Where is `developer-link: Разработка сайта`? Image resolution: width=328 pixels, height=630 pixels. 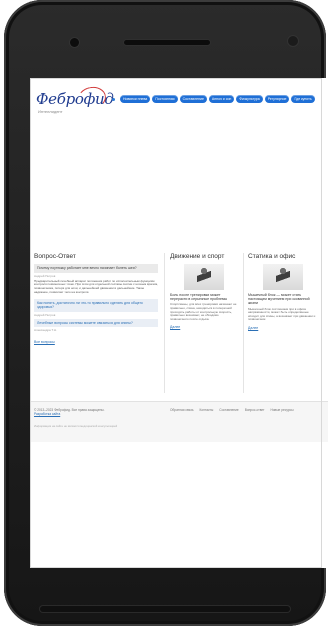
developer-link: Разработка сайта is located at coordinates (47, 414).